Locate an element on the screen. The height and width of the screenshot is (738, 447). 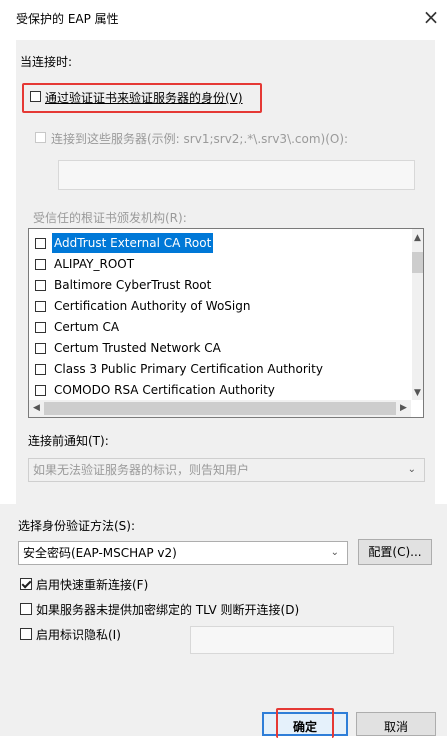
list-item-label: COMODO RSA Certification Authority is located at coordinates (164, 390).